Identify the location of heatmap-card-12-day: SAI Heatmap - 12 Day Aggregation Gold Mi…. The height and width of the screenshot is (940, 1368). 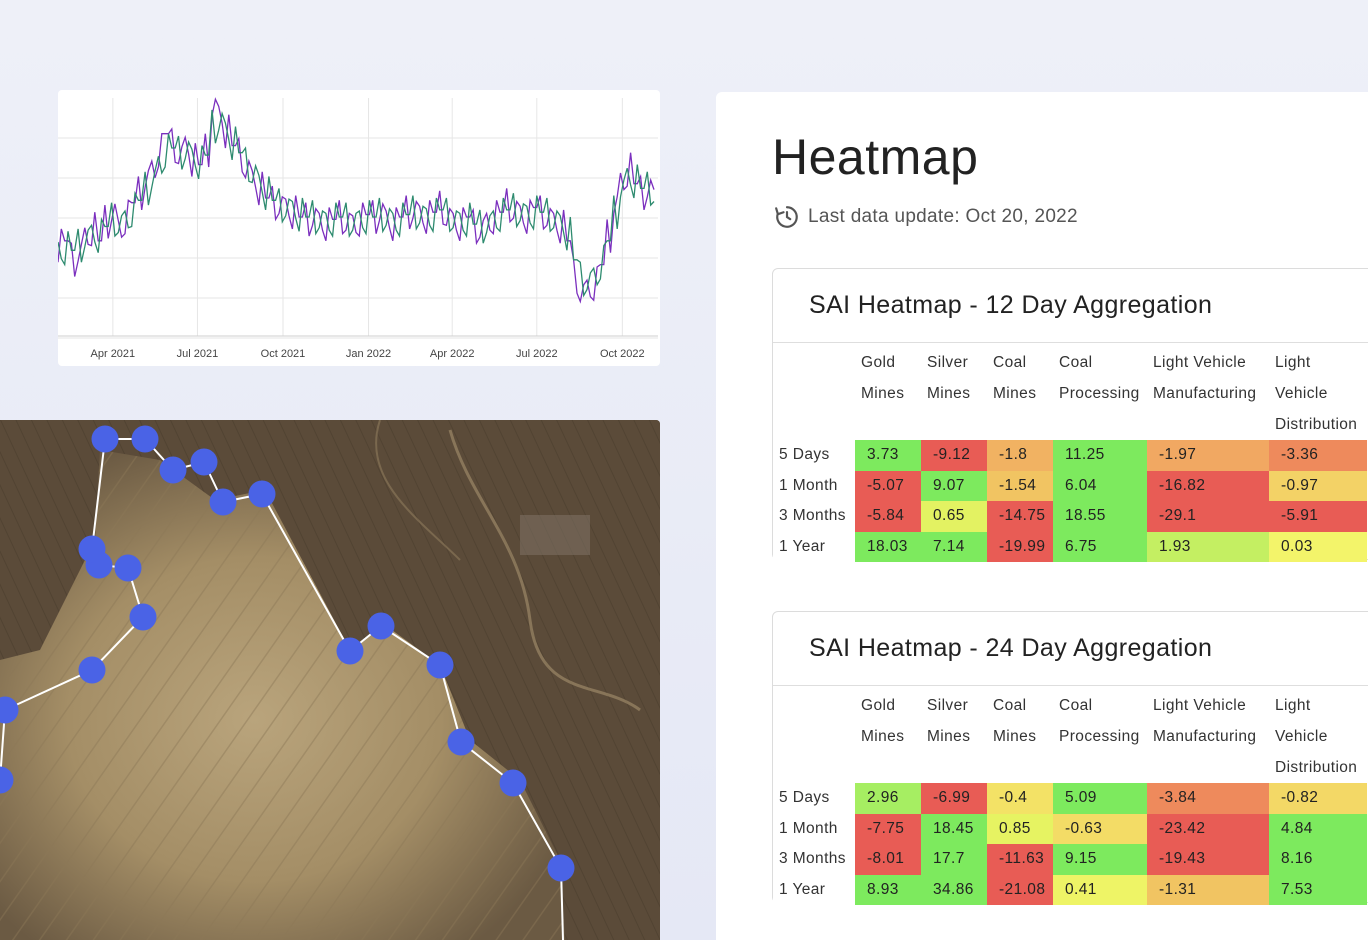
(1070, 415).